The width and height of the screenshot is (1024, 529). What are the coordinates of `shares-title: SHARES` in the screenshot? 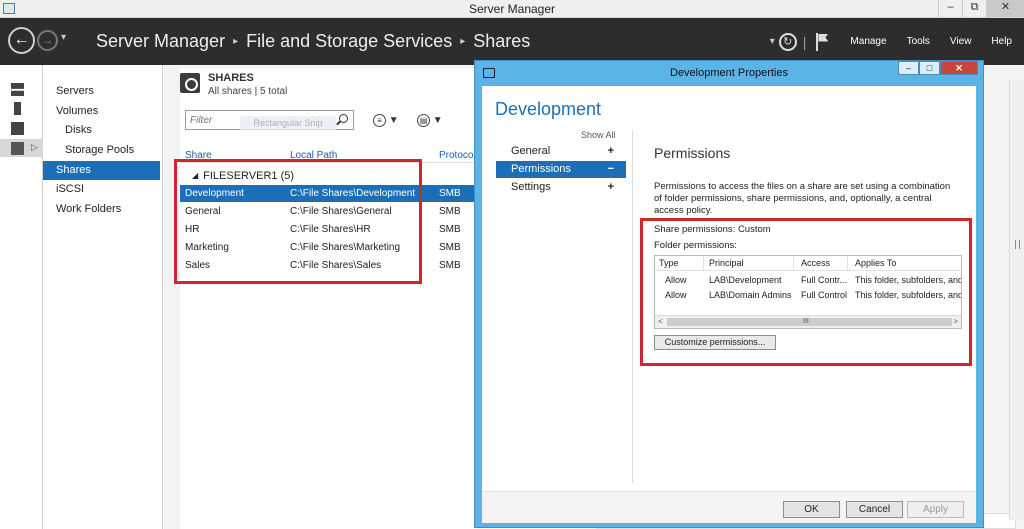 It's located at (231, 78).